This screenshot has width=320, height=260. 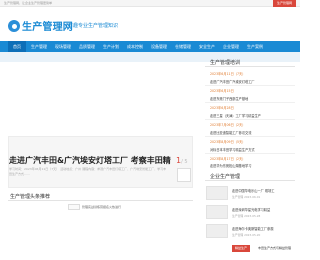 What do you see at coordinates (159, 46) in the screenshot?
I see `nav-item-equipment: 设备管理` at bounding box center [159, 46].